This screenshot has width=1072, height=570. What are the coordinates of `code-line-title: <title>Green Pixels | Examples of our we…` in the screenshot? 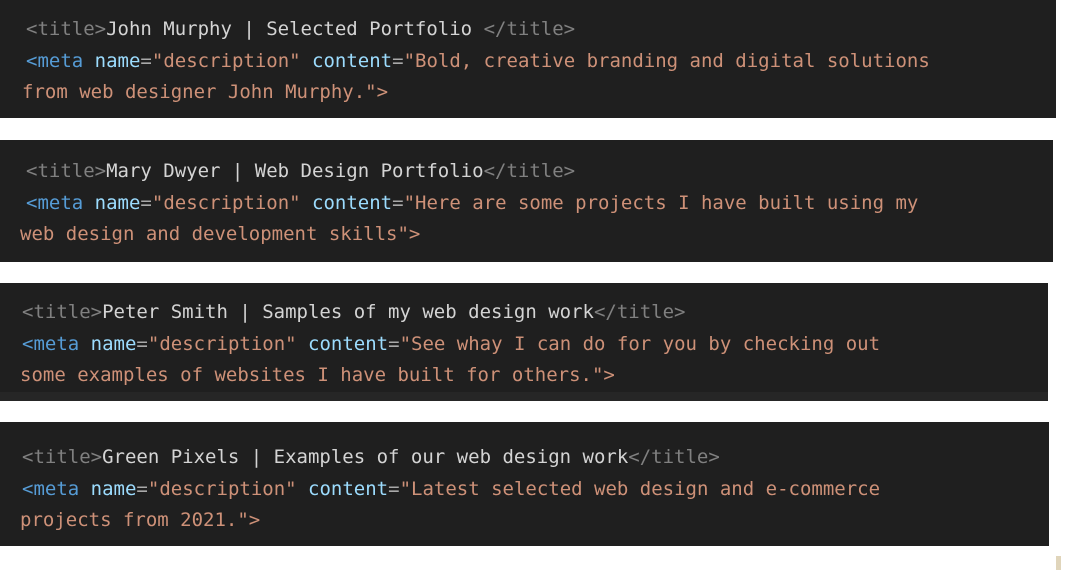 It's located at (524, 458).